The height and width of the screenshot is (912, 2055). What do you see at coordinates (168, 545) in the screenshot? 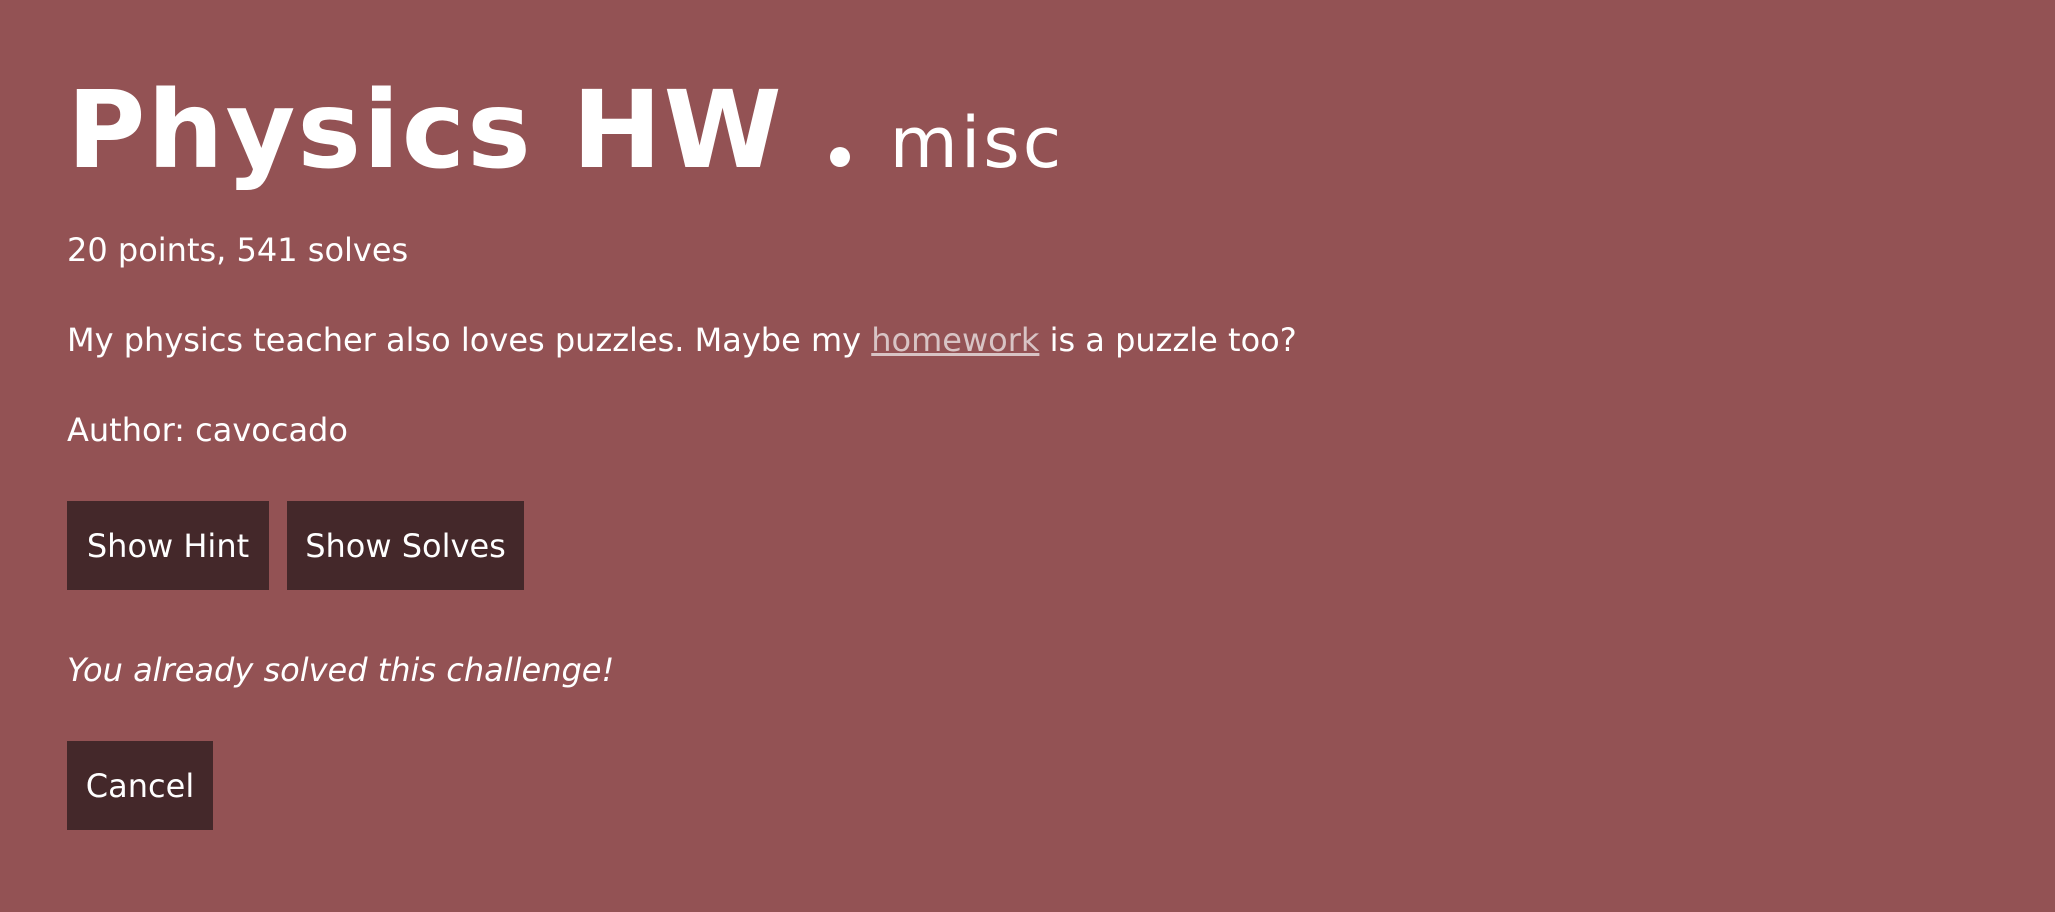
I see `show-hint-button: Show Hint` at bounding box center [168, 545].